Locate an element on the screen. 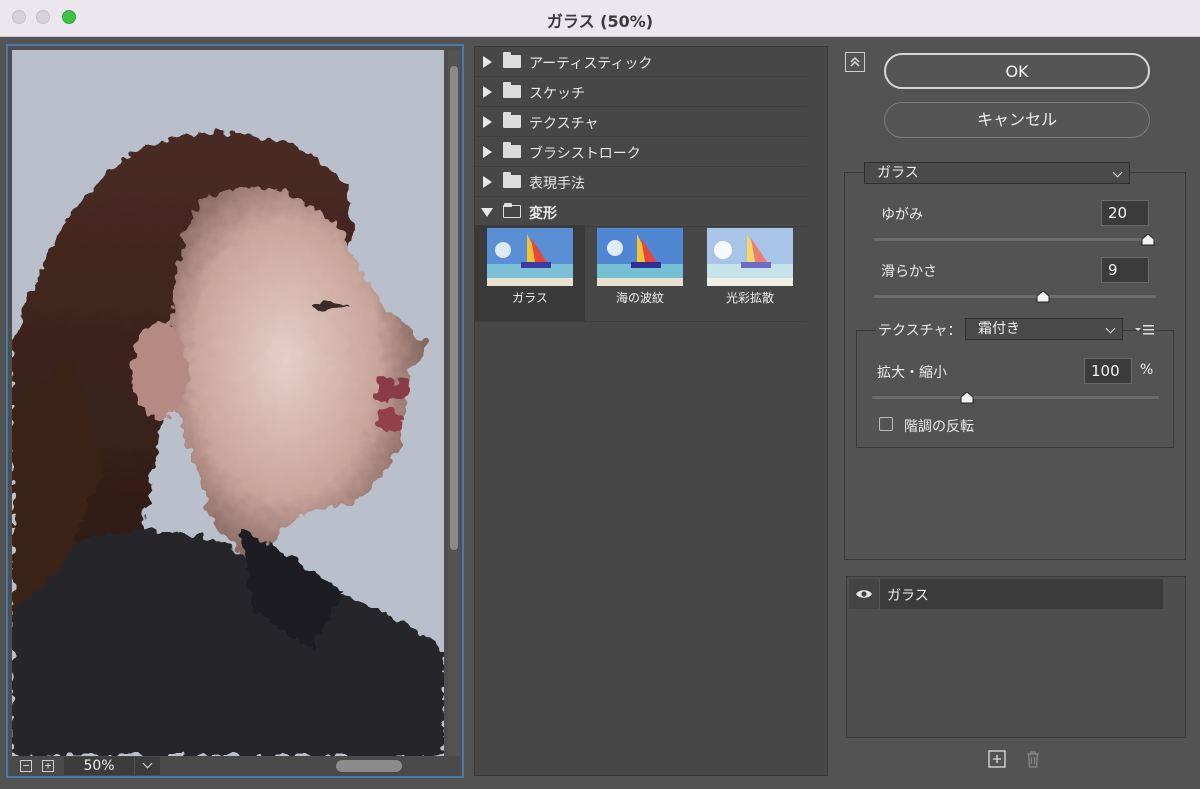  texture-select: 霜付き is located at coordinates (1044, 329).